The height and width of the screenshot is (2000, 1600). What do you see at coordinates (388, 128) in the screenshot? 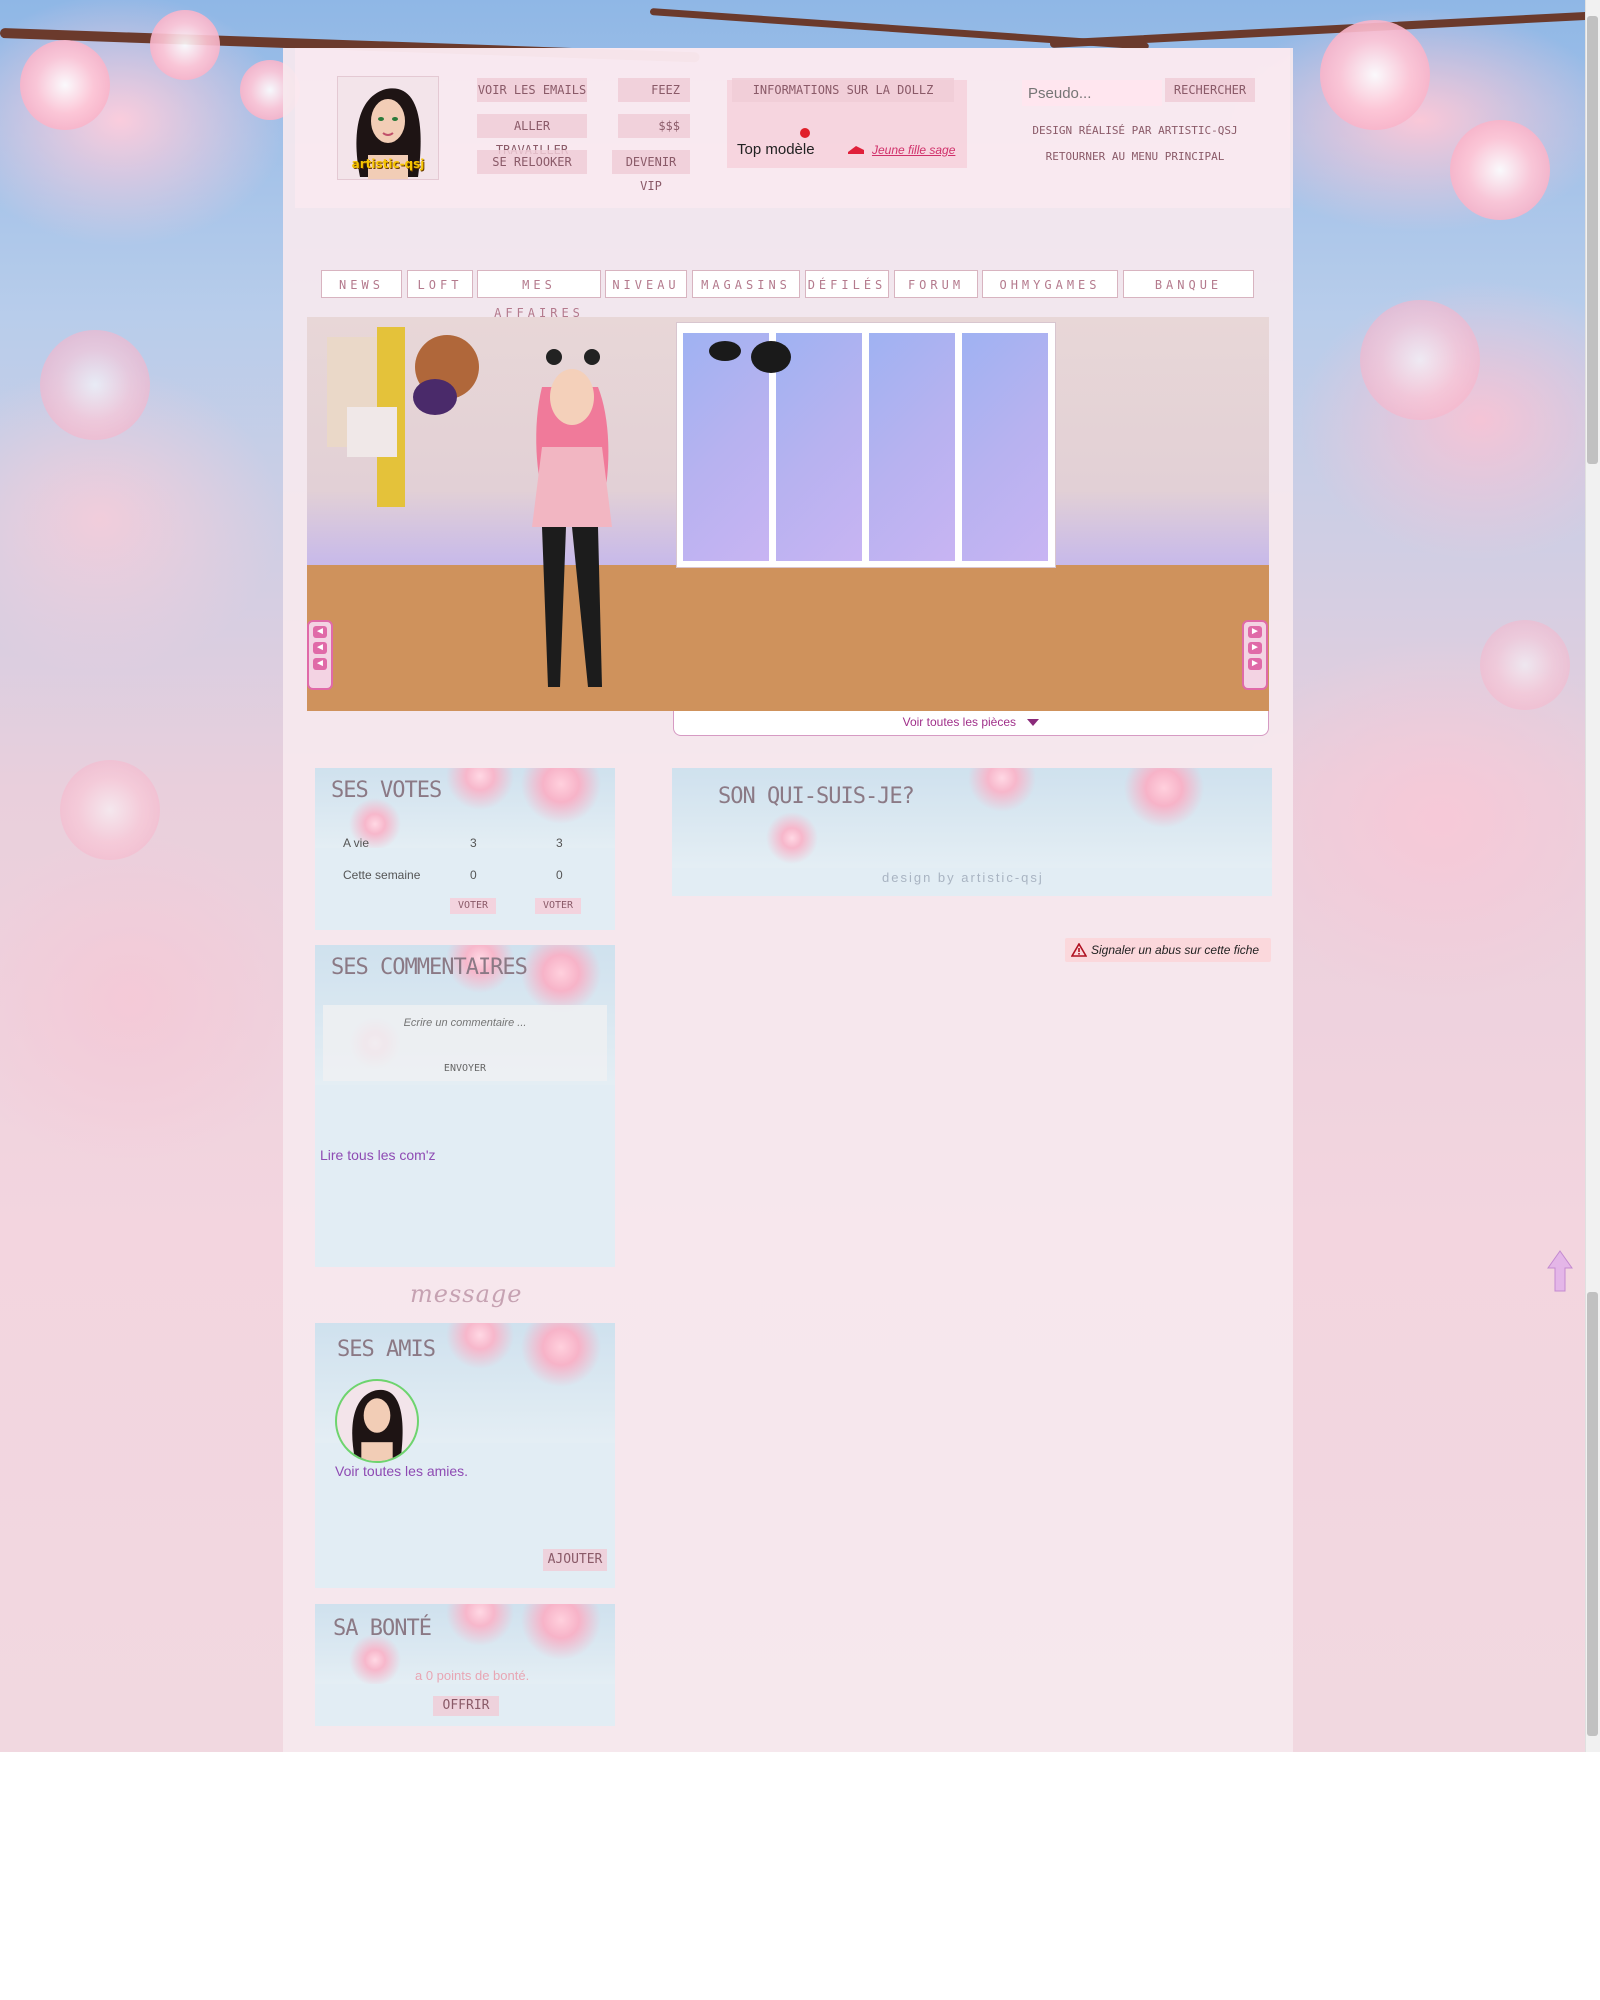
I see `header-avatar: artistic-qsj` at bounding box center [388, 128].